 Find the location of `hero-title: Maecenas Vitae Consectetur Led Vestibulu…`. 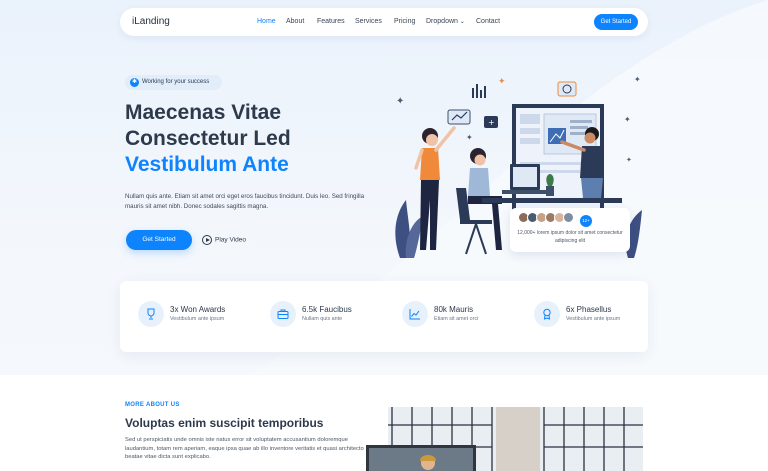

hero-title: Maecenas Vitae Consectetur Led Vestibulu… is located at coordinates (208, 139).